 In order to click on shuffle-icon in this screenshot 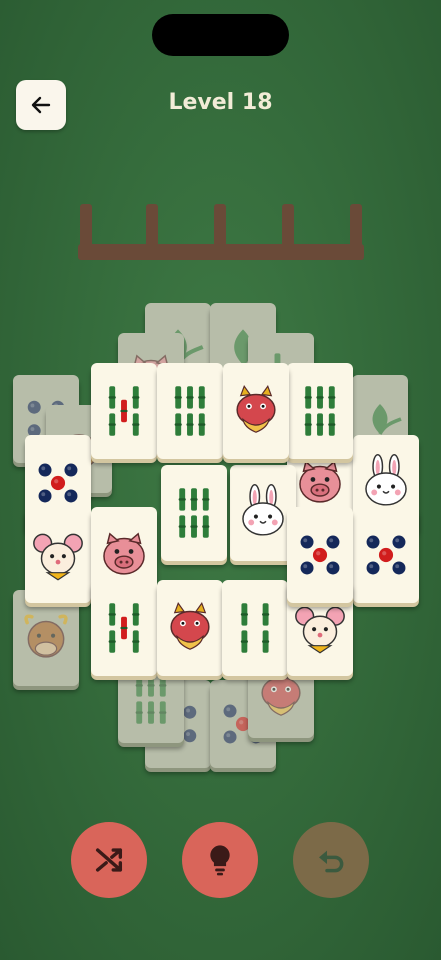, I will do `click(109, 860)`.